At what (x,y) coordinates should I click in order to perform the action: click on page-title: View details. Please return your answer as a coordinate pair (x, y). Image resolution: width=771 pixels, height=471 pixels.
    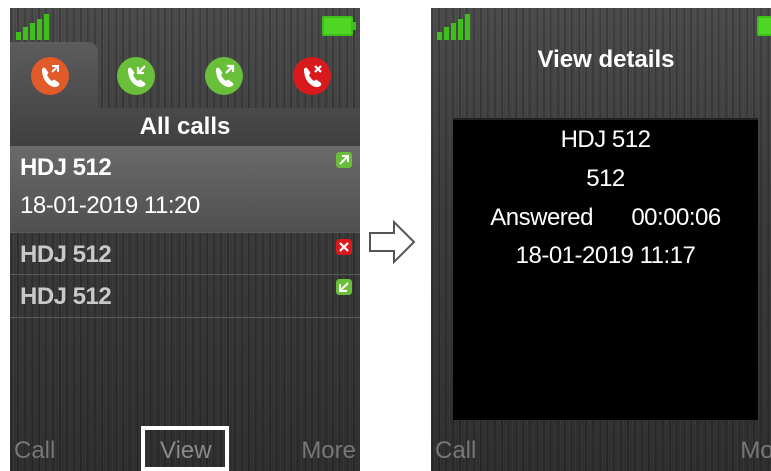
    Looking at the image, I should click on (606, 59).